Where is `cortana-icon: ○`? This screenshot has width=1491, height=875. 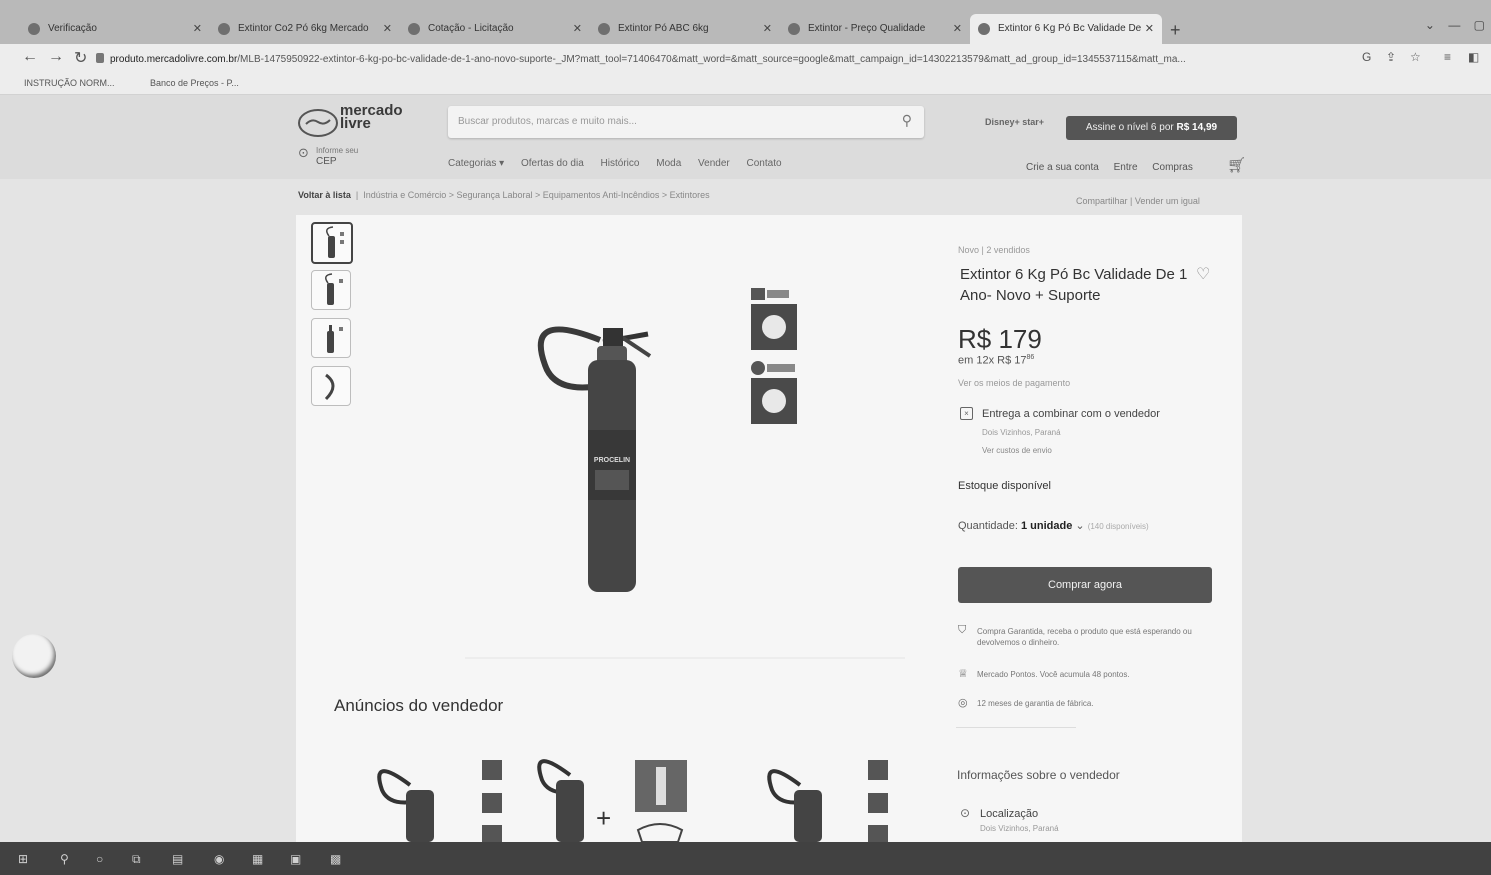
cortana-icon: ○ is located at coordinates (99, 859).